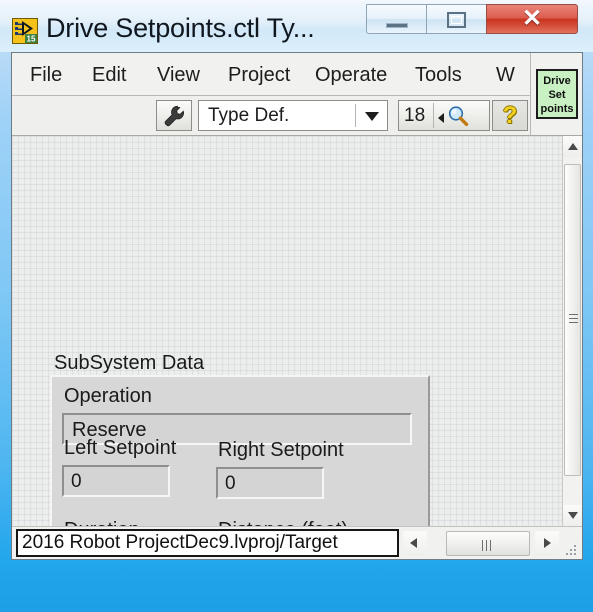 The image size is (593, 612). Describe the element at coordinates (397, 25) in the screenshot. I see `minimize-icon` at that location.